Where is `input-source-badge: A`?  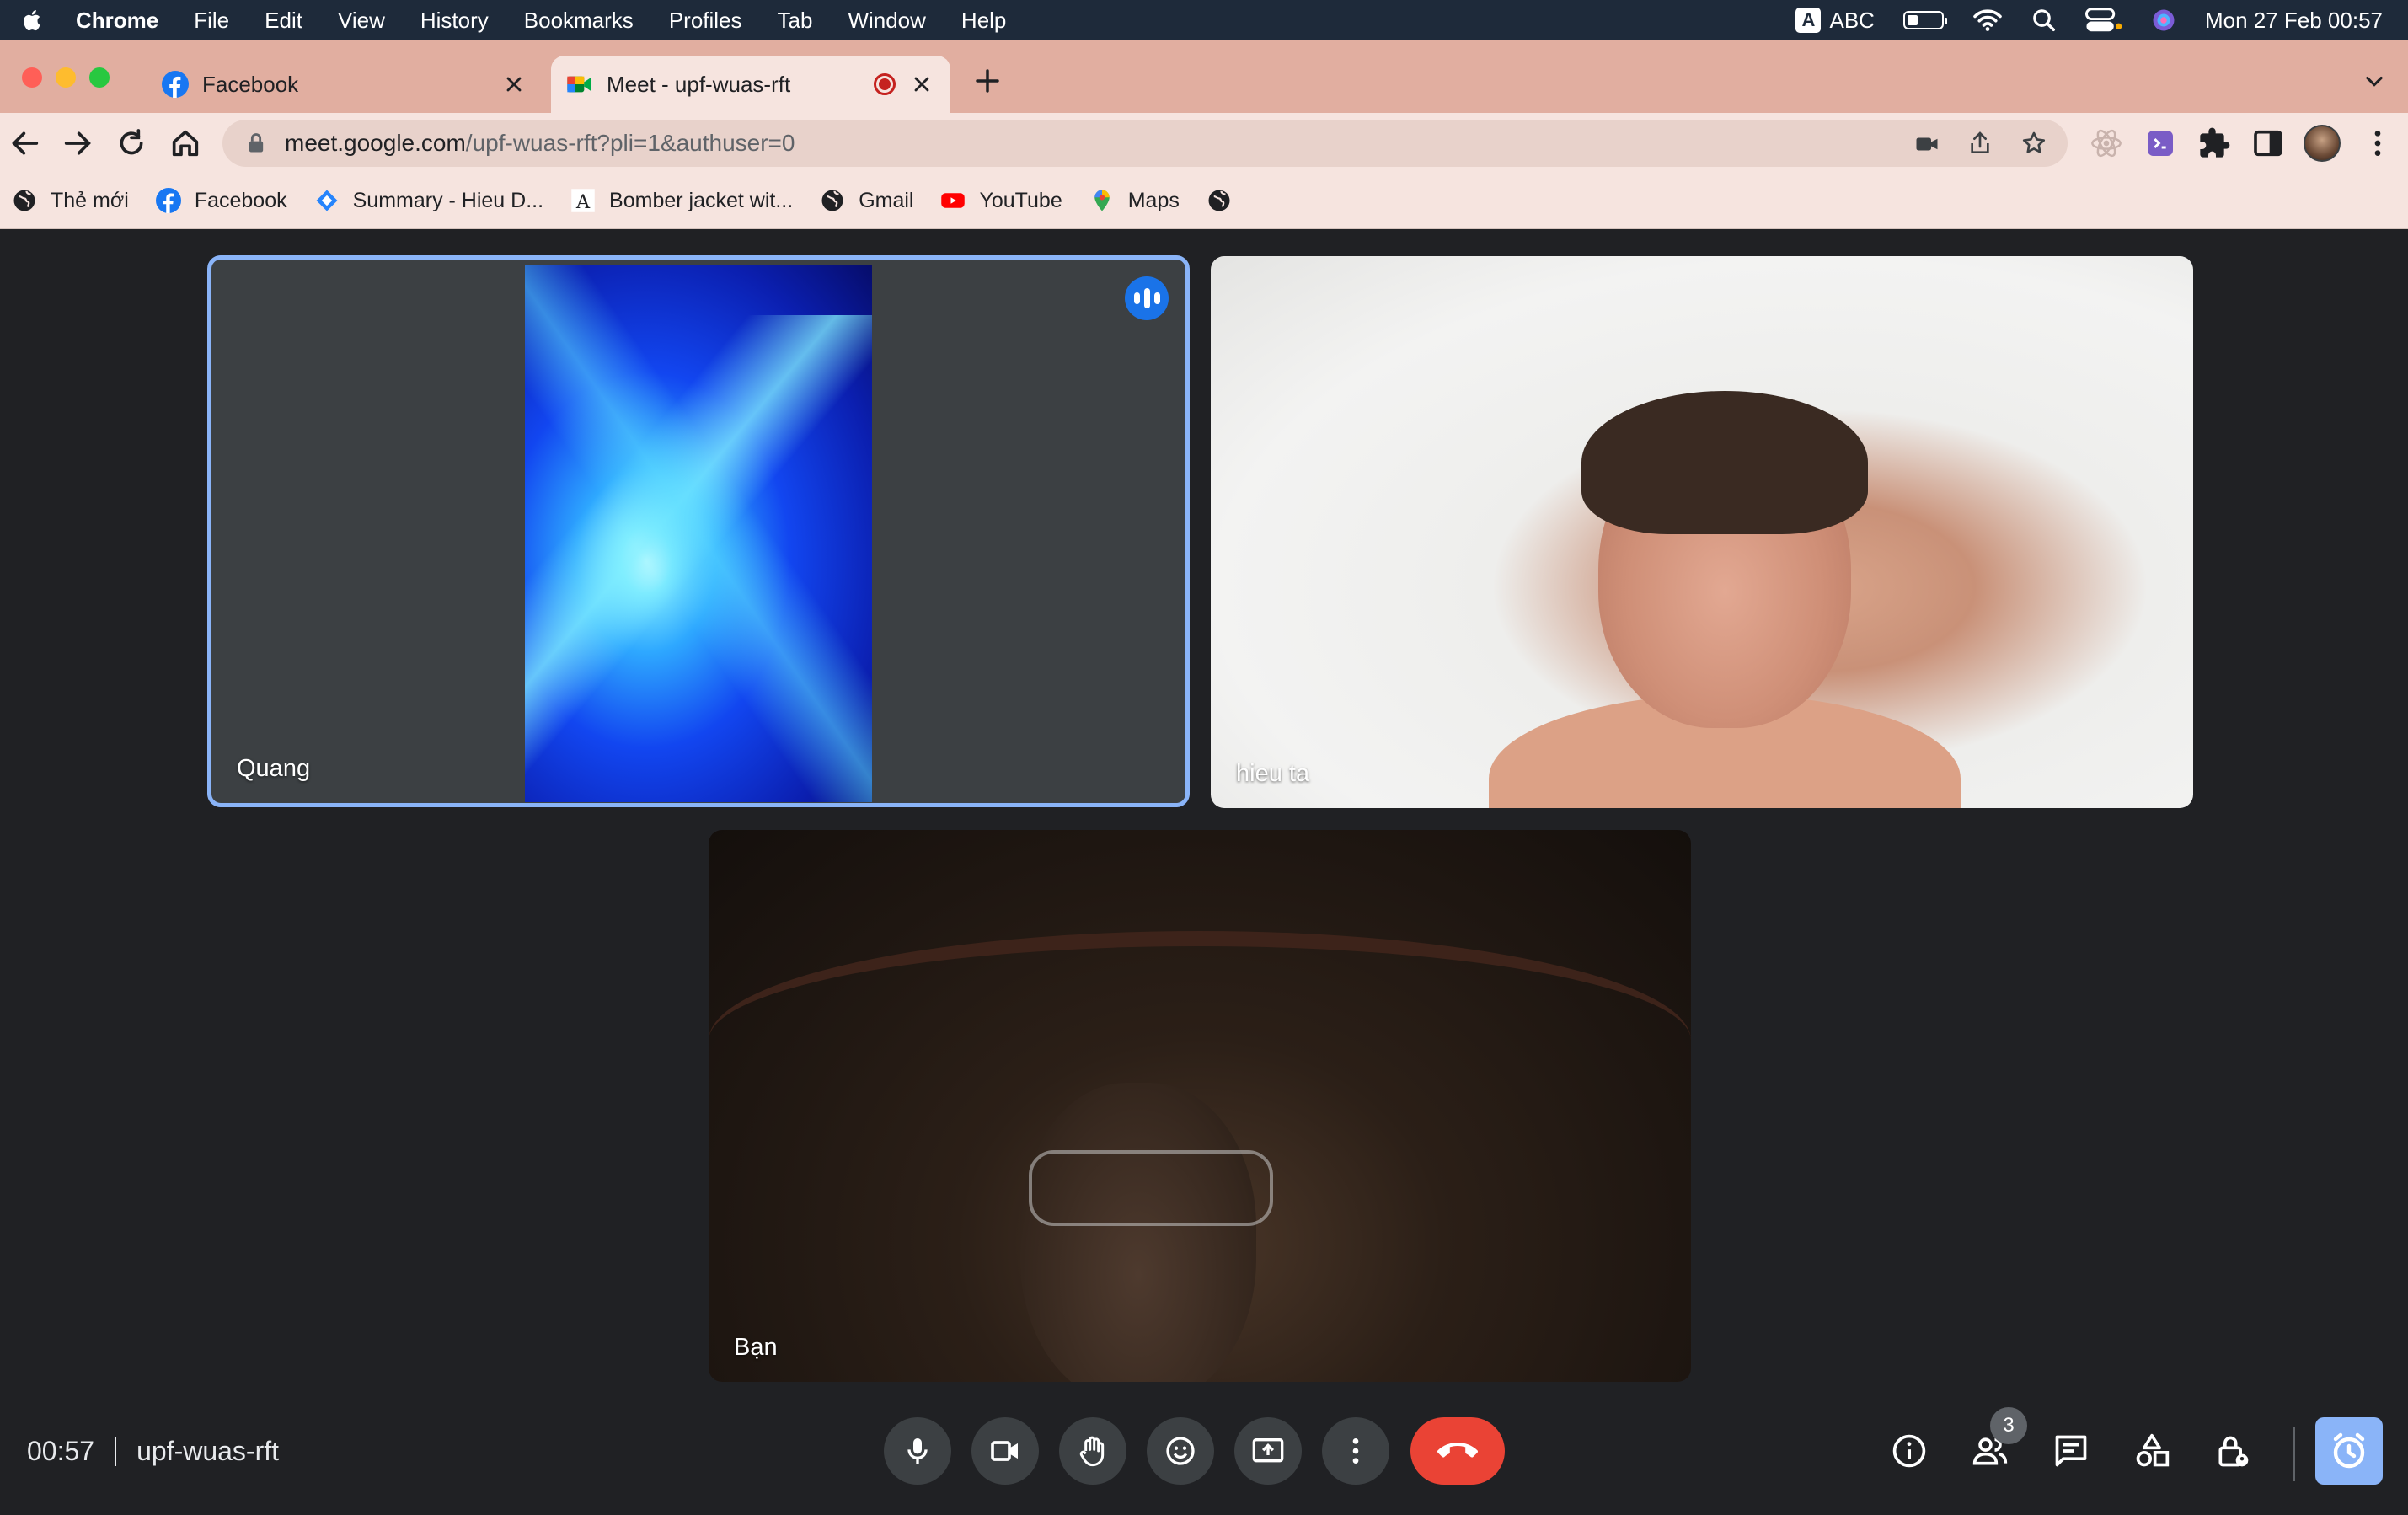 input-source-badge: A is located at coordinates (1808, 20).